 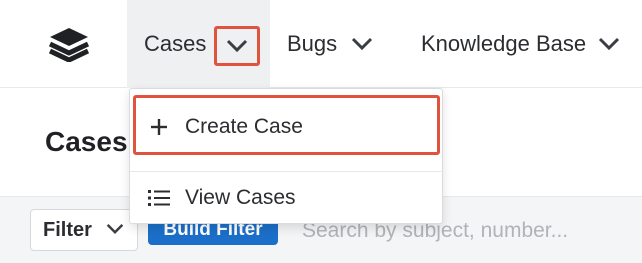 What do you see at coordinates (69, 44) in the screenshot?
I see `stack-layers-icon` at bounding box center [69, 44].